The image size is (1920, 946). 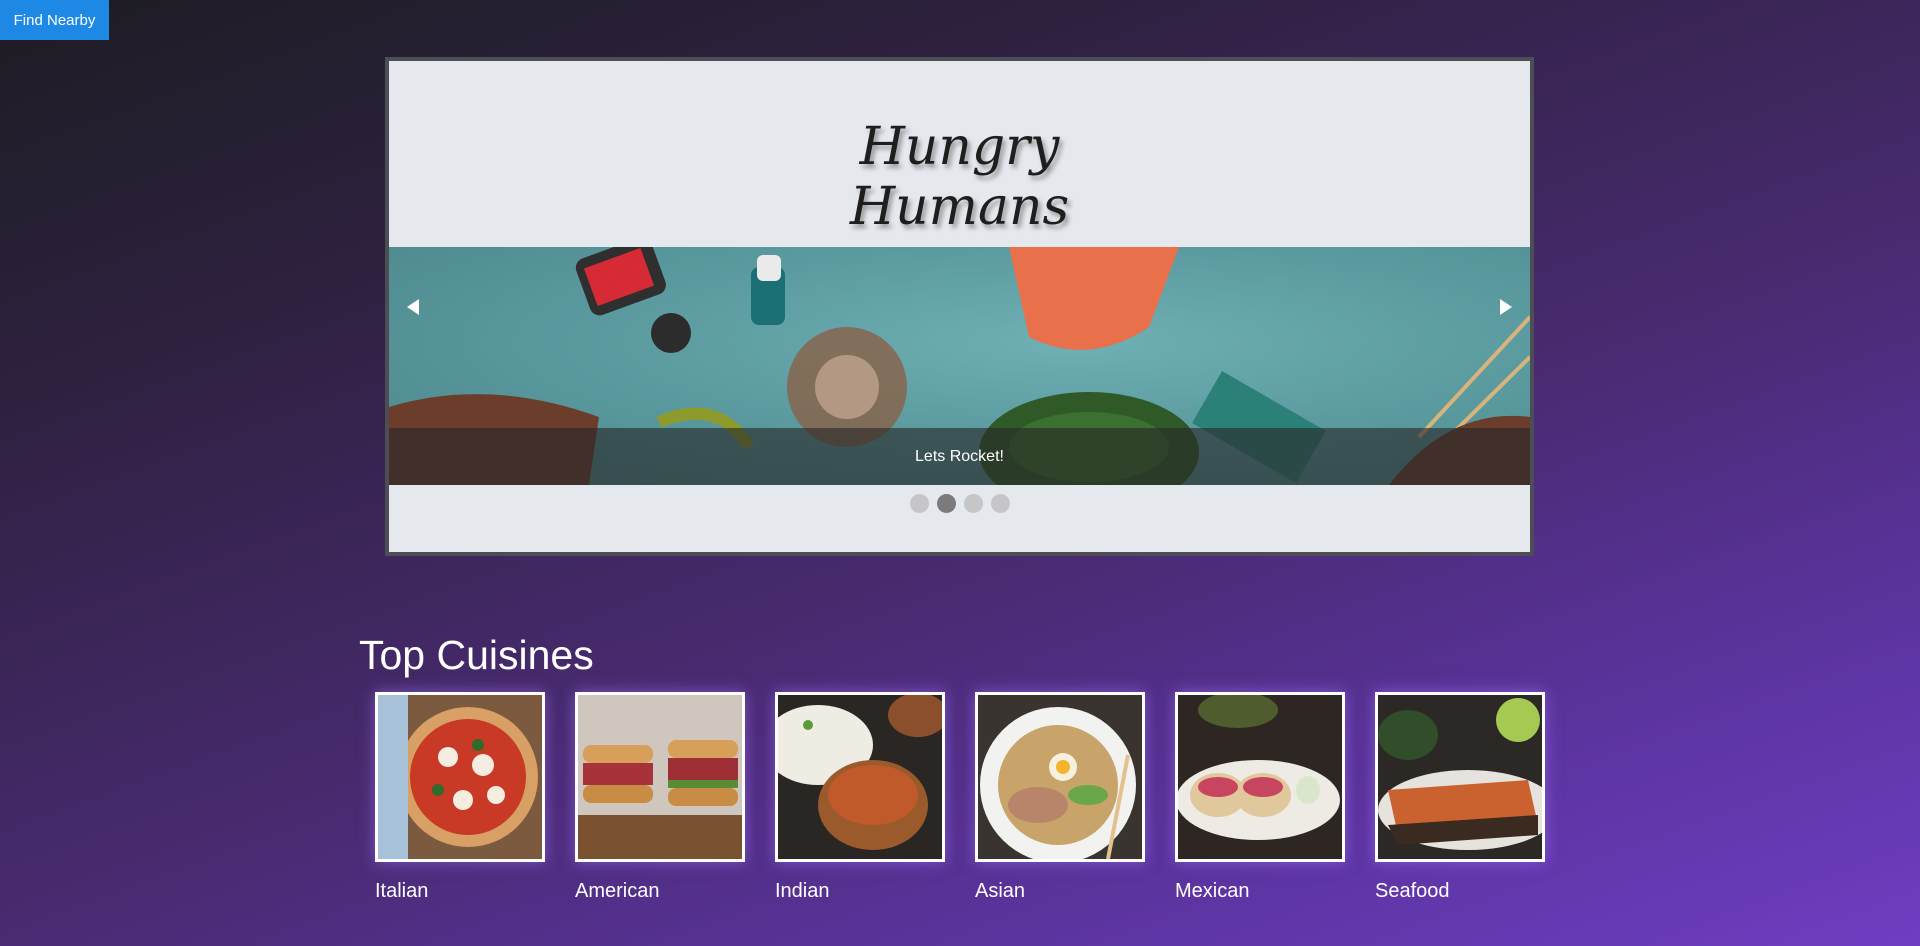 What do you see at coordinates (476, 655) in the screenshot?
I see `section-title: Top Cuisines` at bounding box center [476, 655].